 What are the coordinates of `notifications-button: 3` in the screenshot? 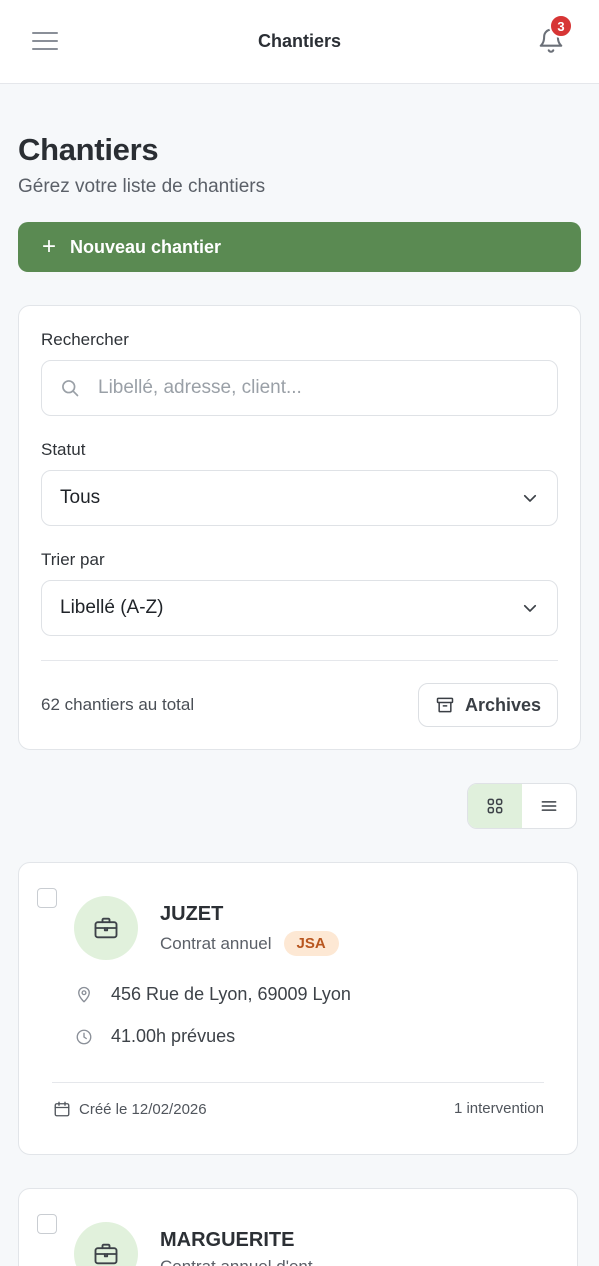 It's located at (555, 35).